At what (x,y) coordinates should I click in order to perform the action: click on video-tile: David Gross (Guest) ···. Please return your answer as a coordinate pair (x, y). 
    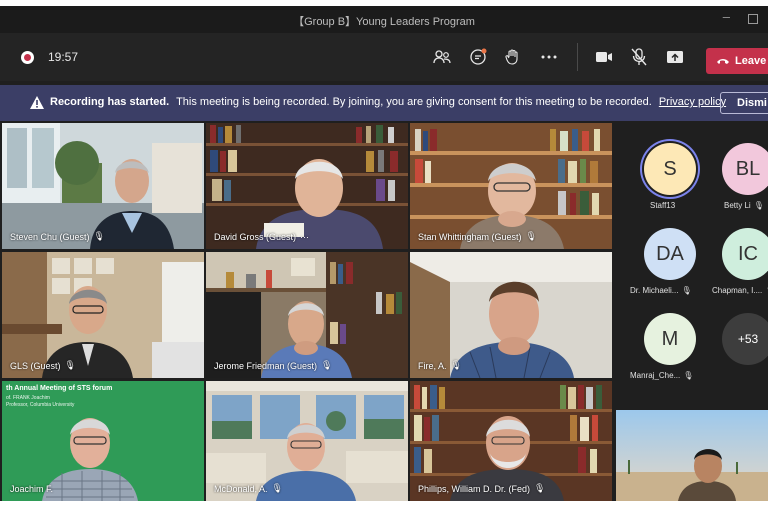
    Looking at the image, I should click on (307, 186).